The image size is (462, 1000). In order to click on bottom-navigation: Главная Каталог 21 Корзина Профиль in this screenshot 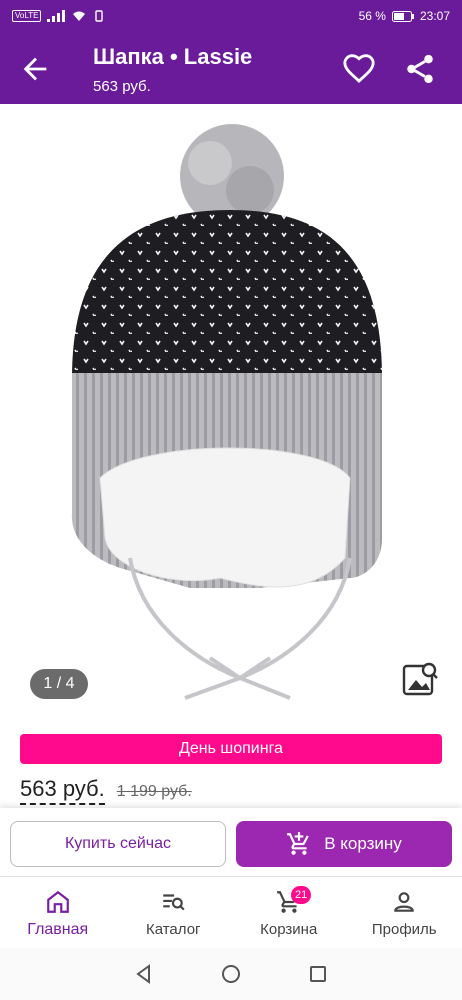, I will do `click(231, 912)`.